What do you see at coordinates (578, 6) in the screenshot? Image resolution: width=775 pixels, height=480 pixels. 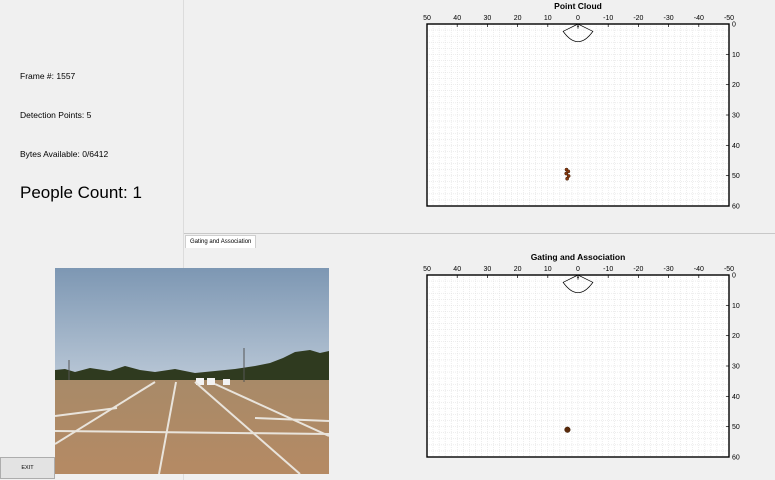 I see `plot-title: Point Cloud` at bounding box center [578, 6].